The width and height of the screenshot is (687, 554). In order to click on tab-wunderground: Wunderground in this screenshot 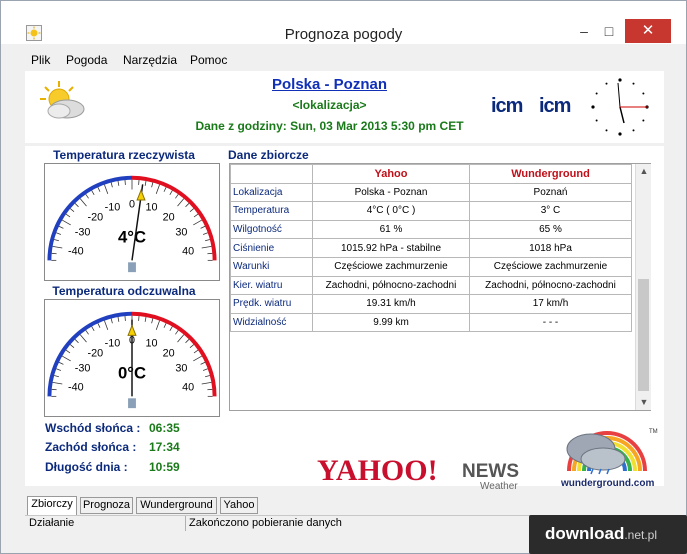, I will do `click(176, 505)`.